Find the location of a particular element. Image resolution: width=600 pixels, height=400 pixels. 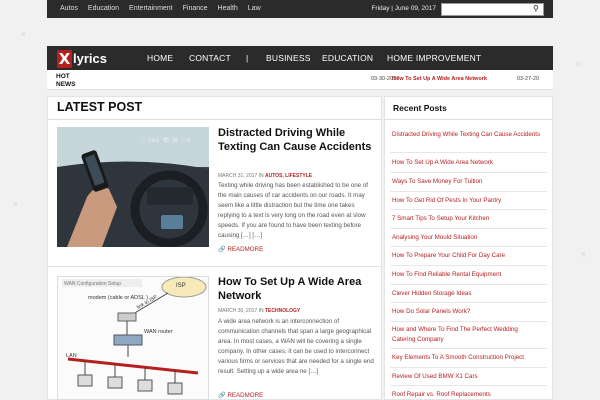

recent-post-link: How Do Solar Panels Work? is located at coordinates (467, 312).